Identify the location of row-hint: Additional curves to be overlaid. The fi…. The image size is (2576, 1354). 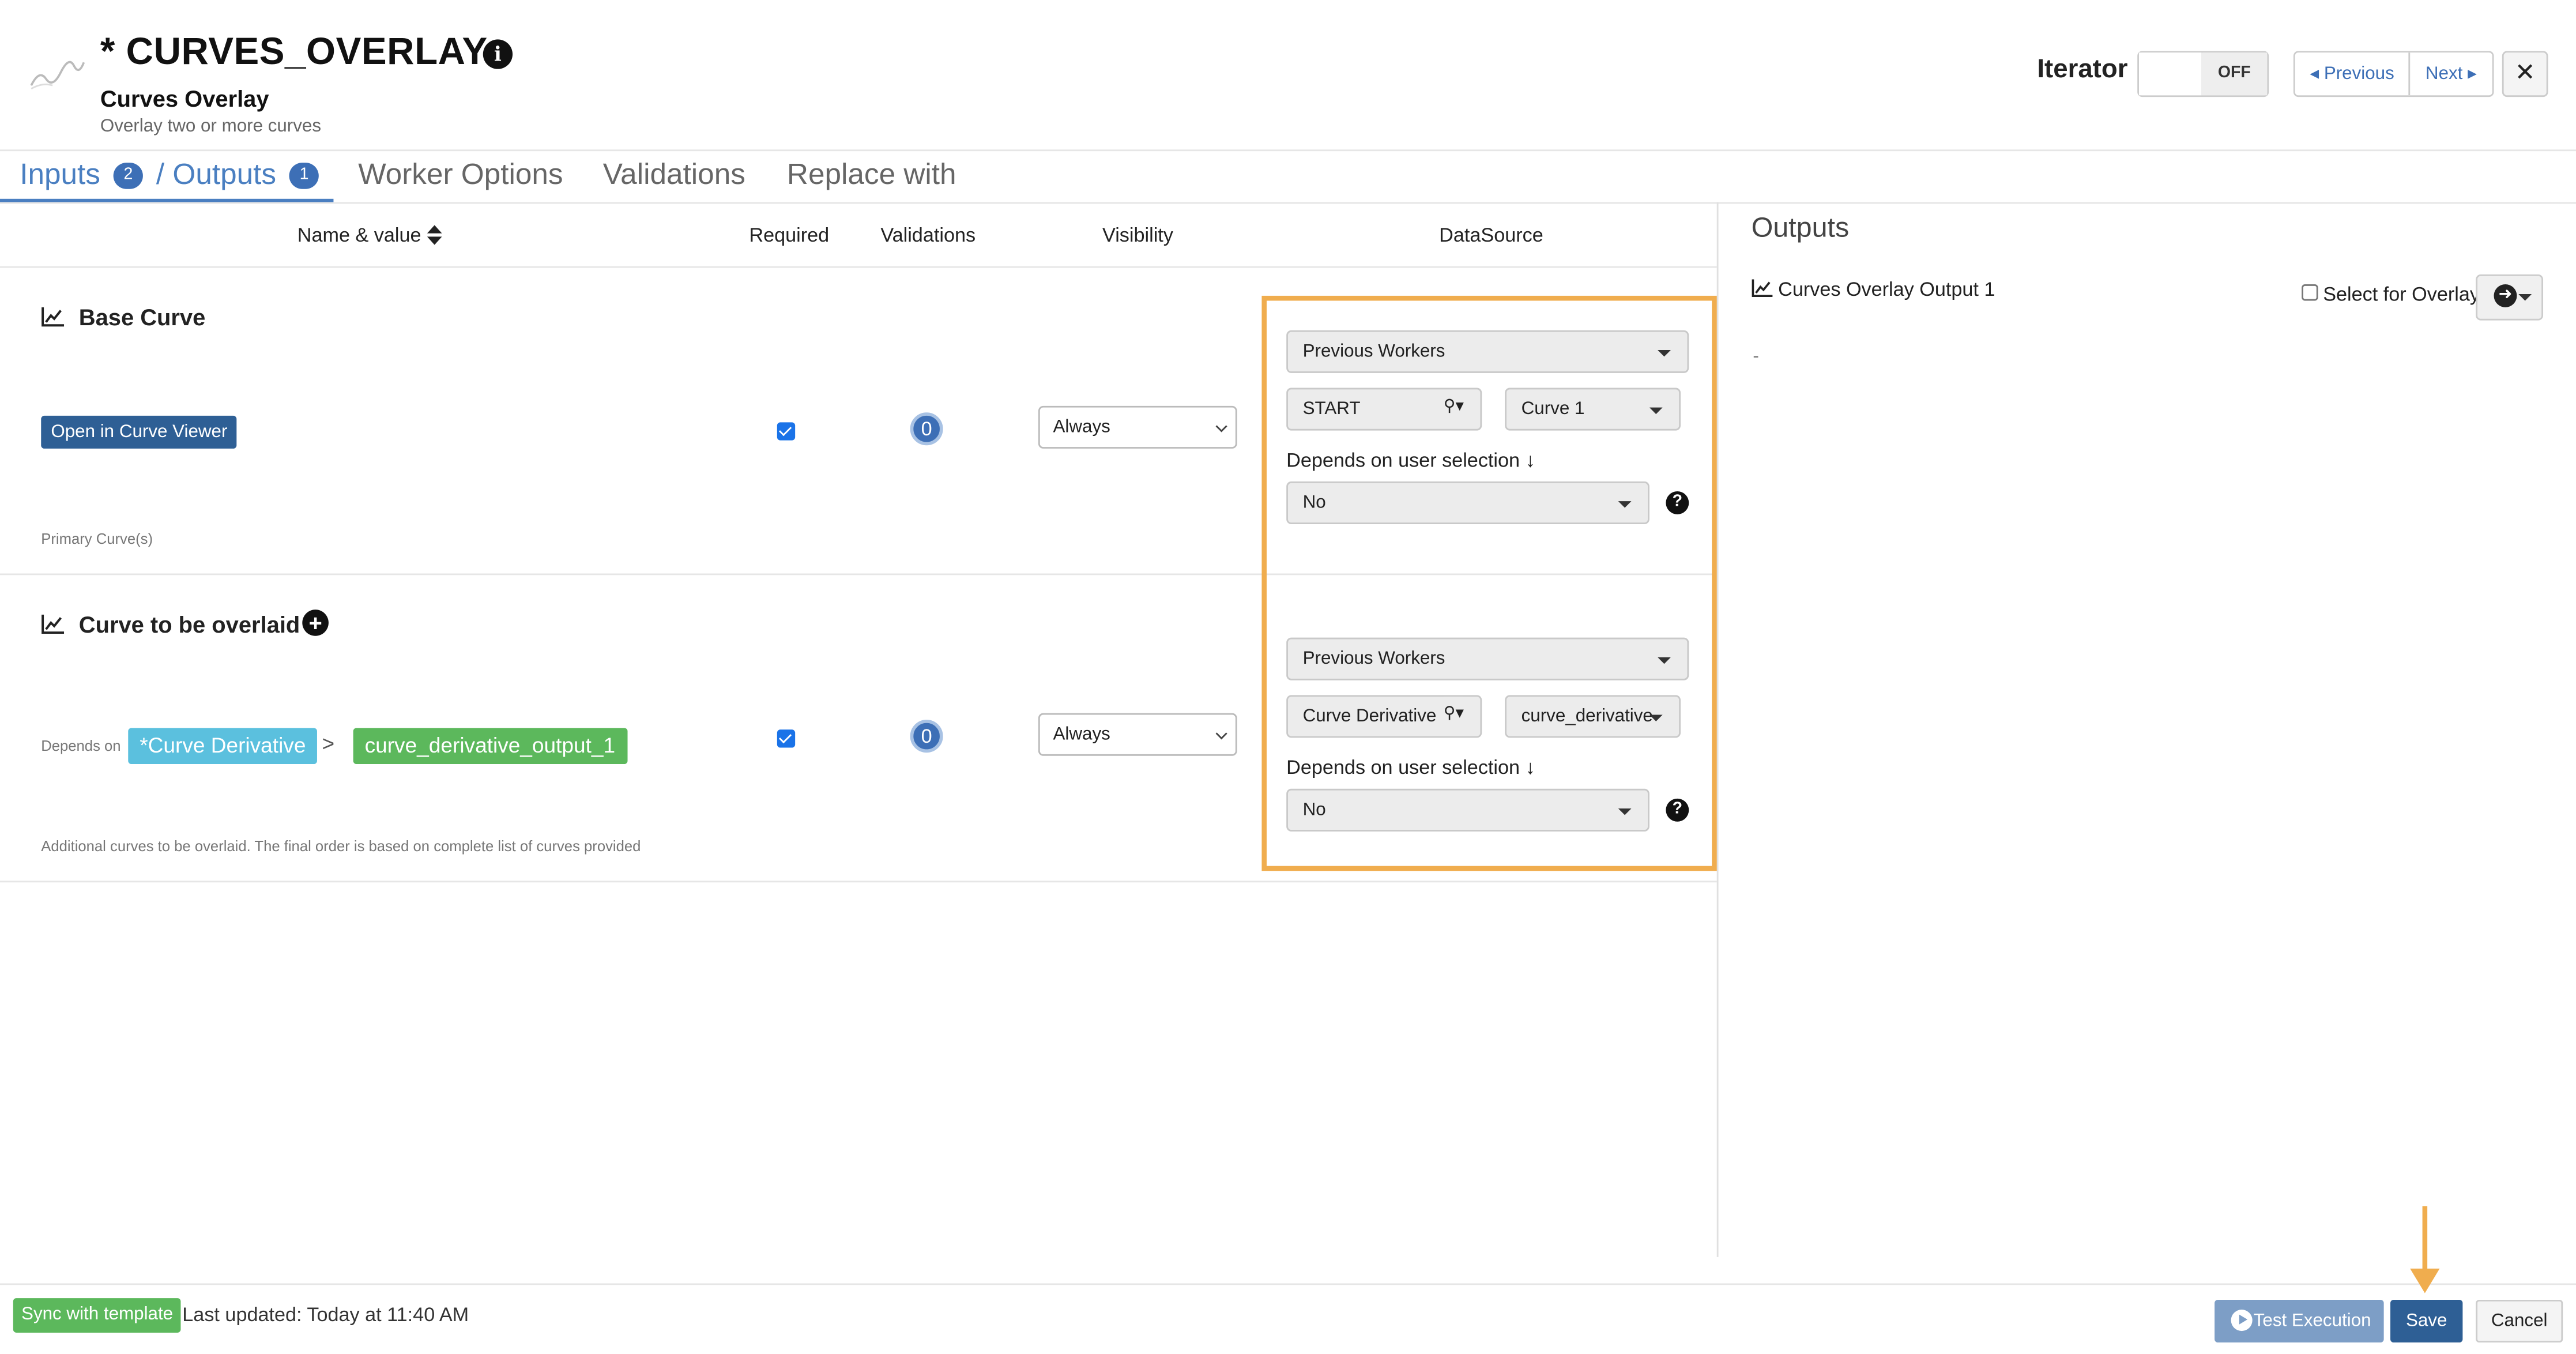
(341, 846).